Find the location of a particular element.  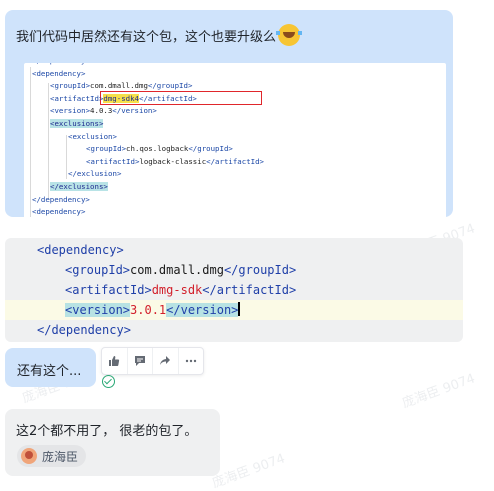

code-line: <dependency> is located at coordinates (234, 250).